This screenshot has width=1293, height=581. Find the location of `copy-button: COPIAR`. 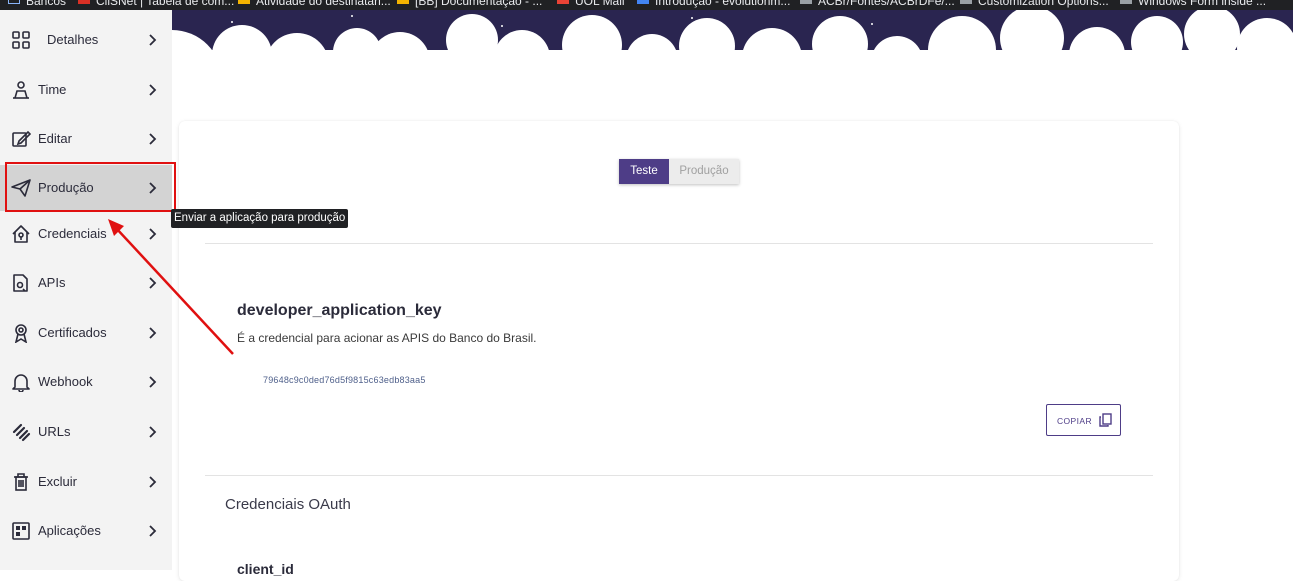

copy-button: COPIAR is located at coordinates (1083, 420).